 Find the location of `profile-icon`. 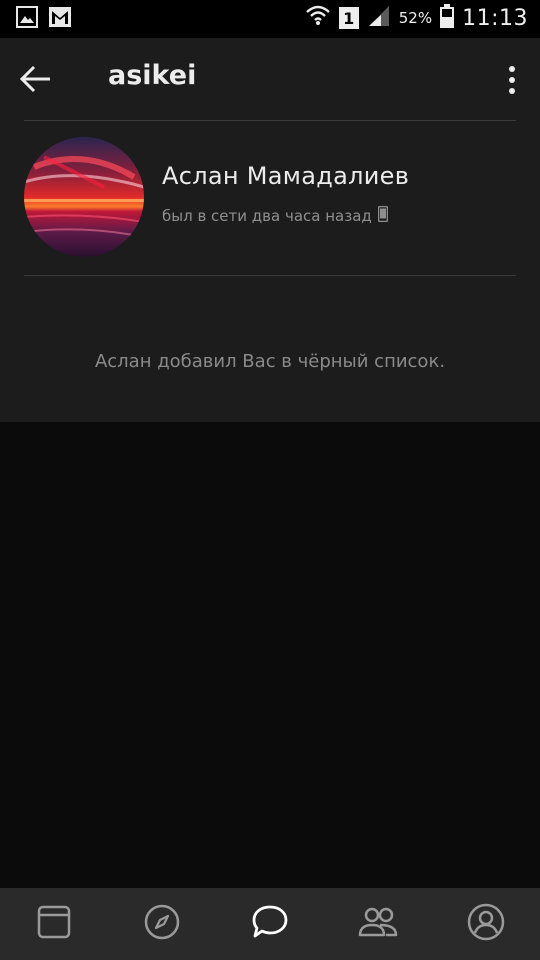

profile-icon is located at coordinates (486, 924).